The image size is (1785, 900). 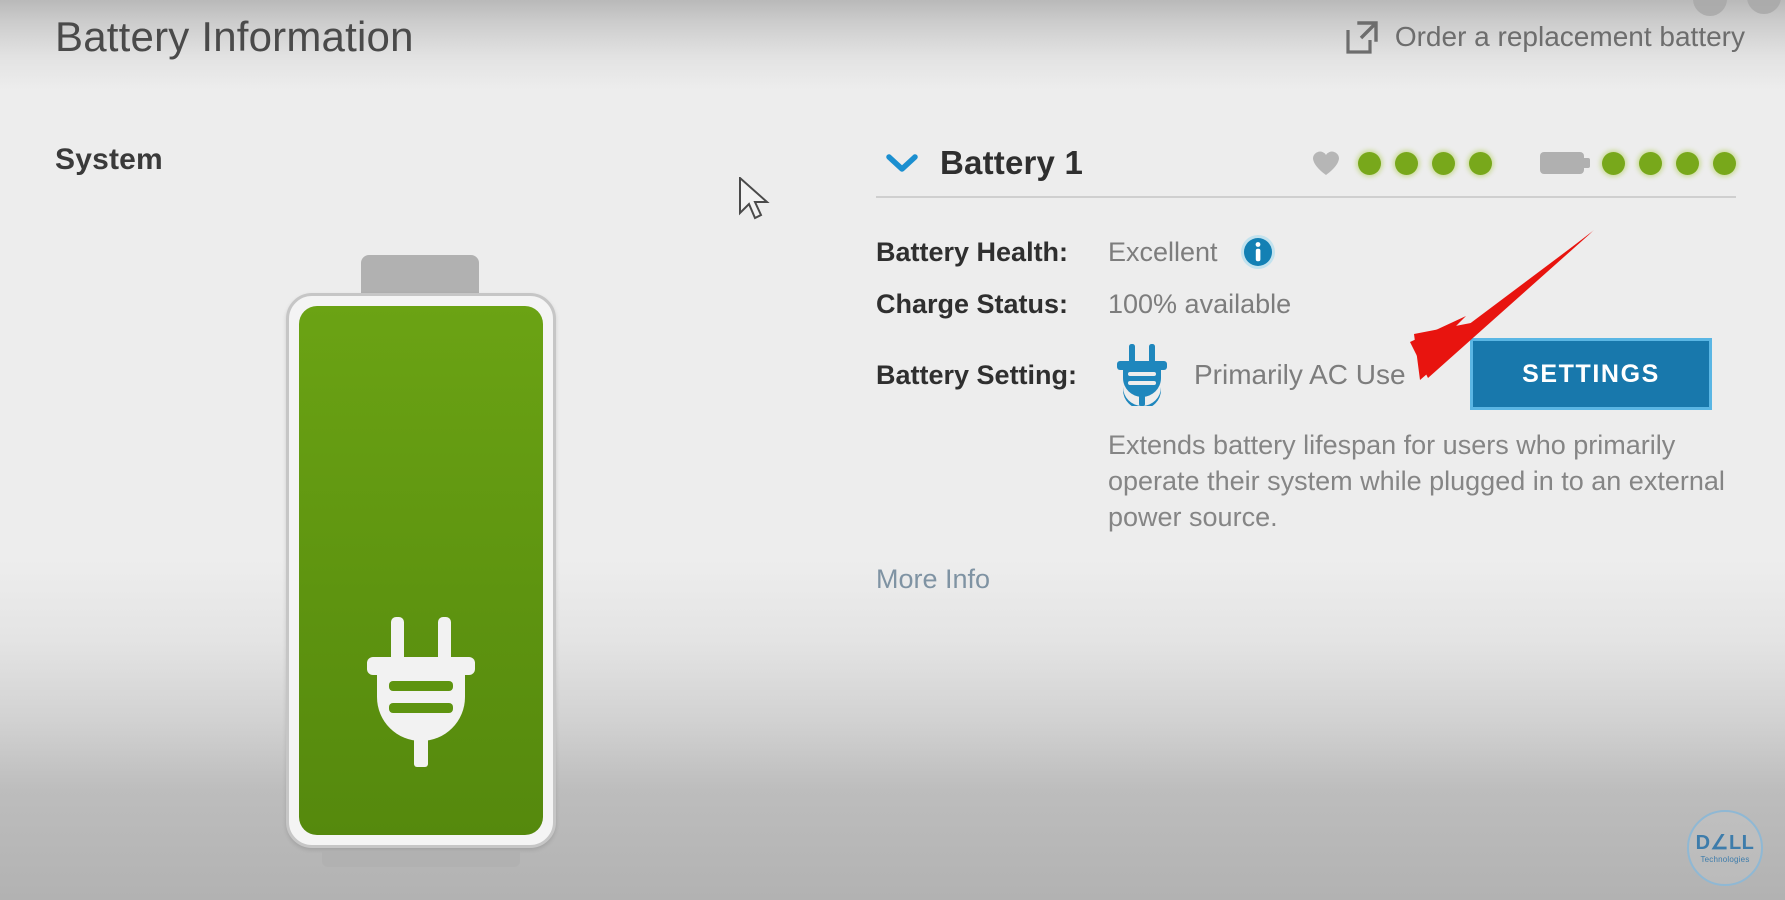 What do you see at coordinates (421, 570) in the screenshot?
I see `battery-shell` at bounding box center [421, 570].